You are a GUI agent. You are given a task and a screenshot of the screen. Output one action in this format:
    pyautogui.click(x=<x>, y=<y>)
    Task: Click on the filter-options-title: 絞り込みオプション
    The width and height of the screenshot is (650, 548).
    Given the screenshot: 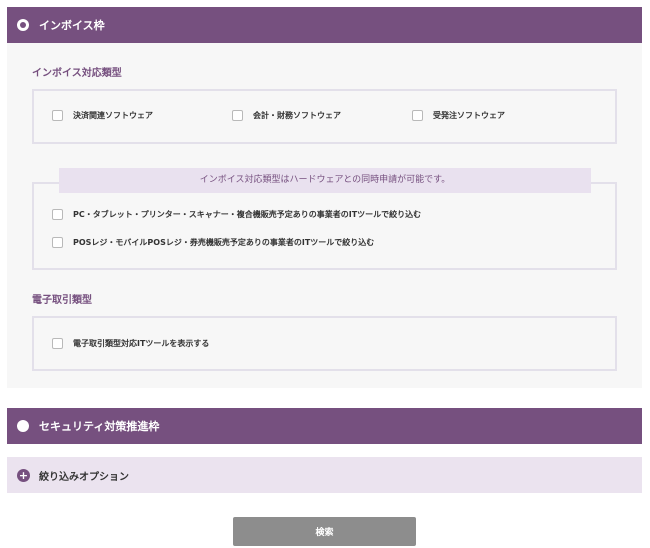 What is the action you would take?
    pyautogui.click(x=84, y=477)
    